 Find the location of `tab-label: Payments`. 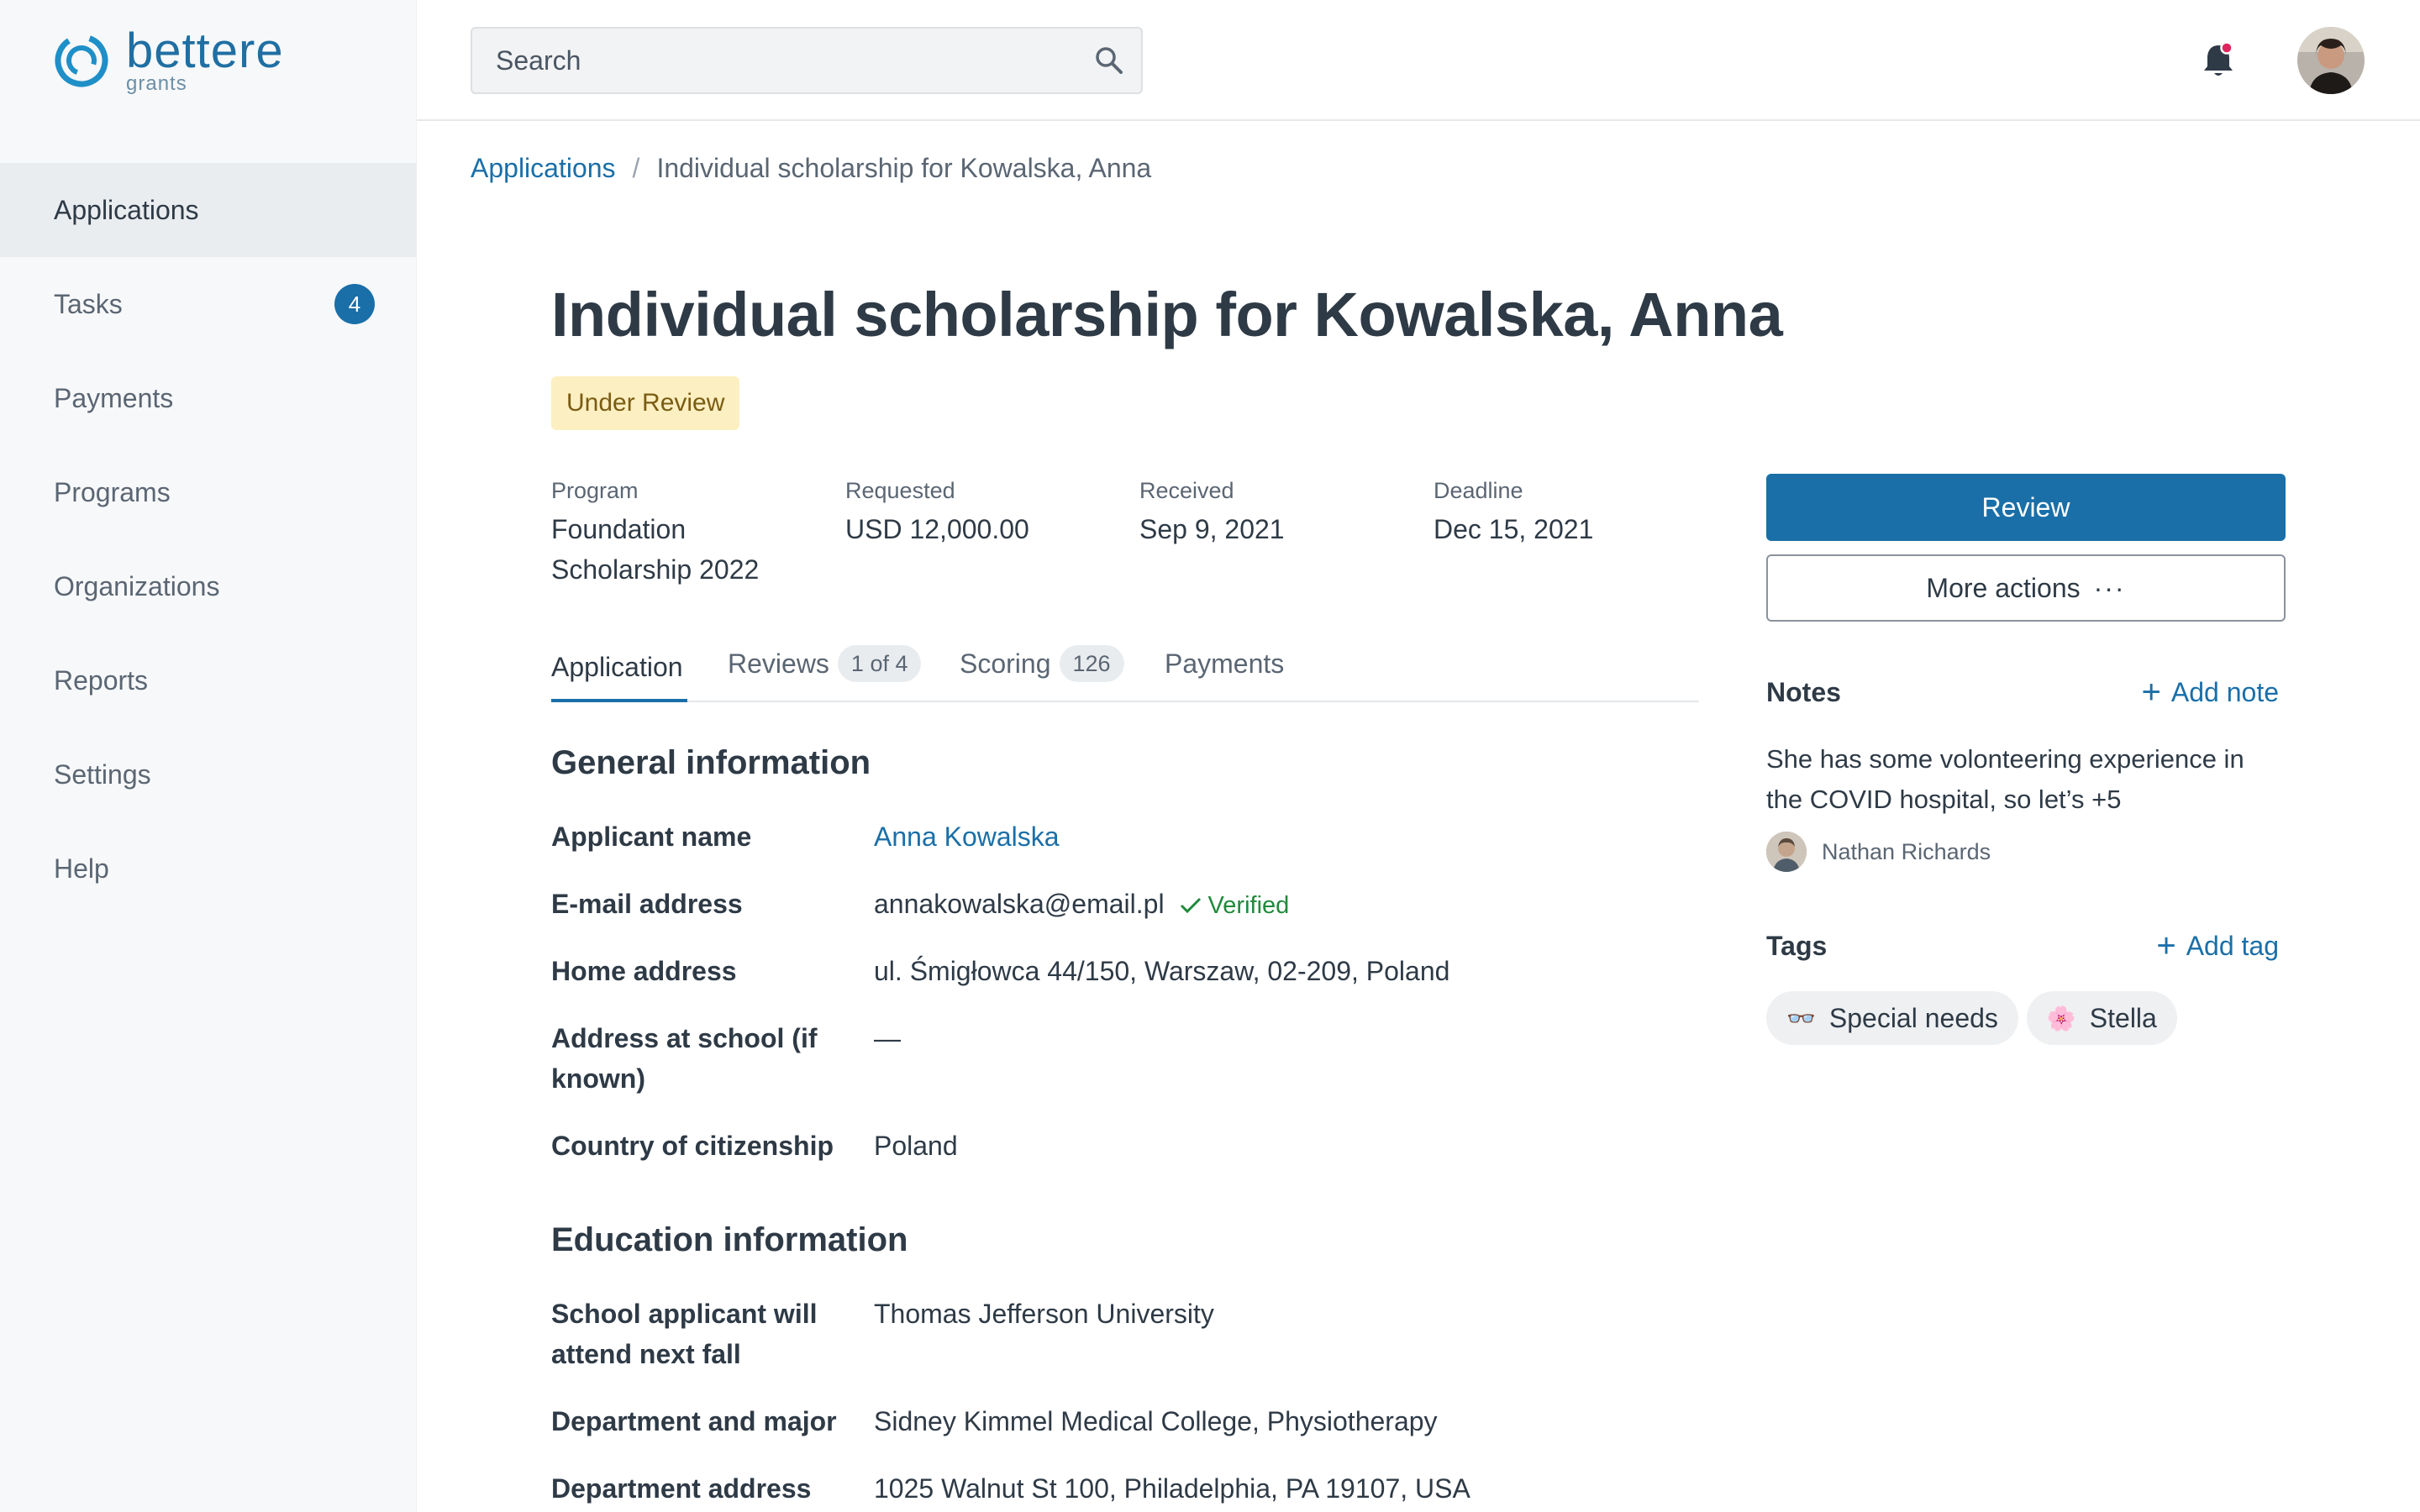

tab-label: Payments is located at coordinates (1225, 663).